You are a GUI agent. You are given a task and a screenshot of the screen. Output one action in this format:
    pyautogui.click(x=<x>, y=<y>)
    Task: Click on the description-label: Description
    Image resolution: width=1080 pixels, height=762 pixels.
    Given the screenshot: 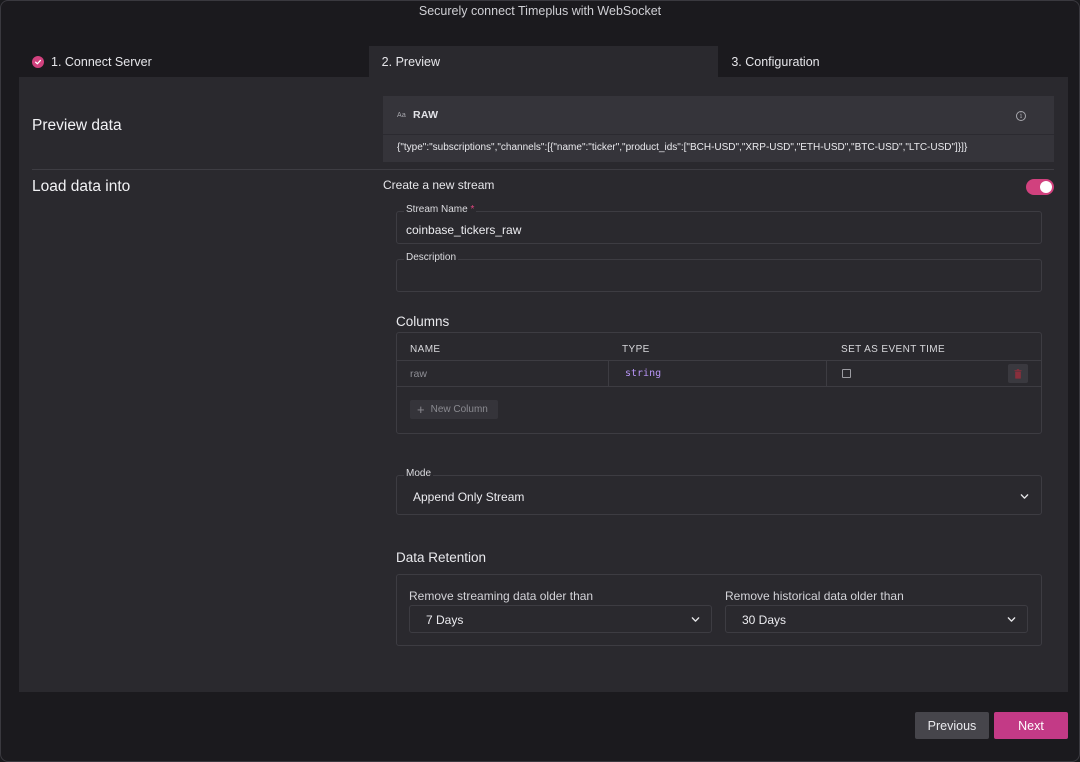 What is the action you would take?
    pyautogui.click(x=431, y=257)
    